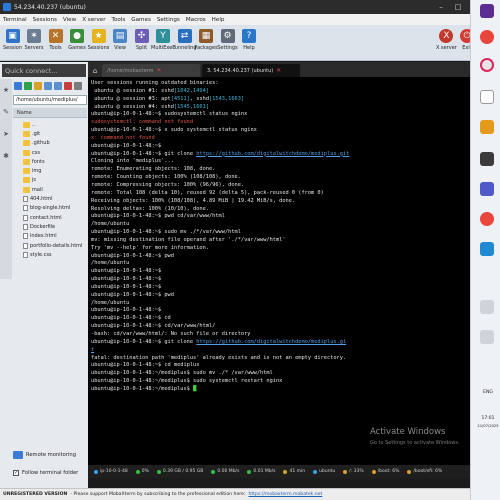 This screenshot has height=500, width=500. I want to click on menu-games: Games, so click(141, 20).